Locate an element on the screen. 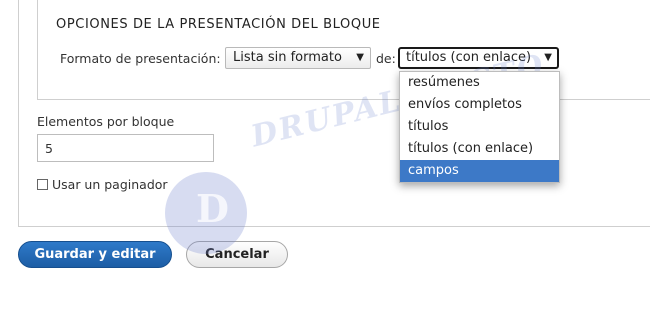 Image resolution: width=650 pixels, height=314 pixels. mode-select: títulos (con enlace) ▼ is located at coordinates (478, 58).